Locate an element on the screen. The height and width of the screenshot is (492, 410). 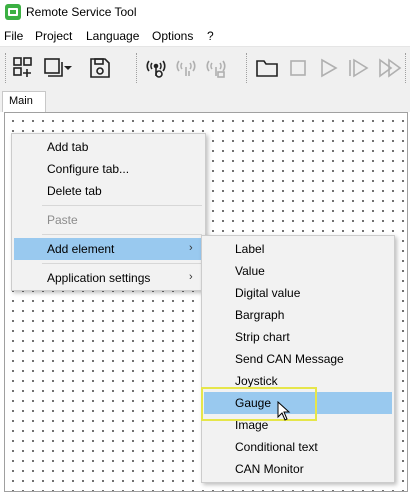
submenu-item-send-can-message: Send CAN Message is located at coordinates (298, 359).